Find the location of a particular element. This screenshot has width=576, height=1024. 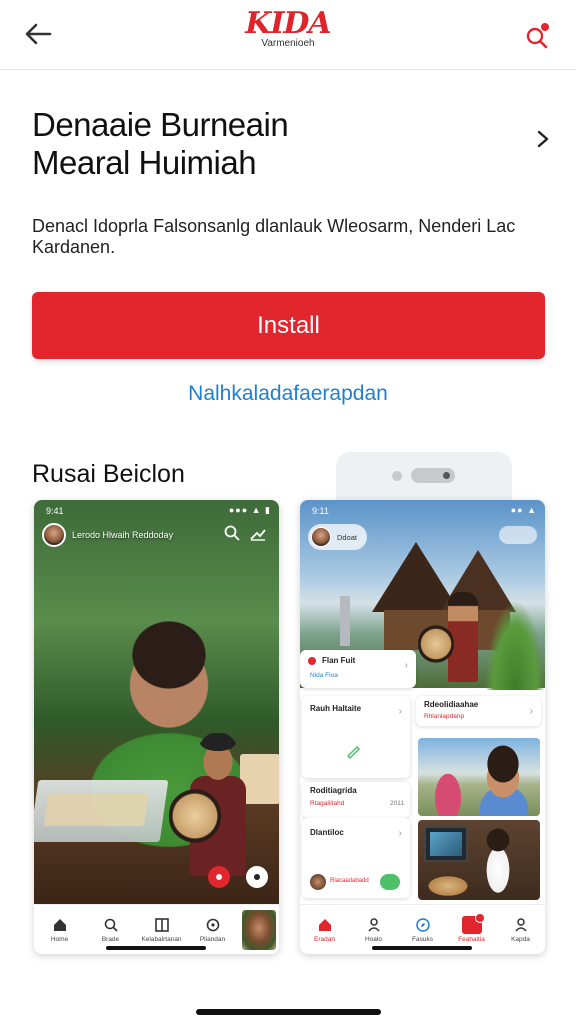

tab-inbox: Feahaitia is located at coordinates (472, 928).